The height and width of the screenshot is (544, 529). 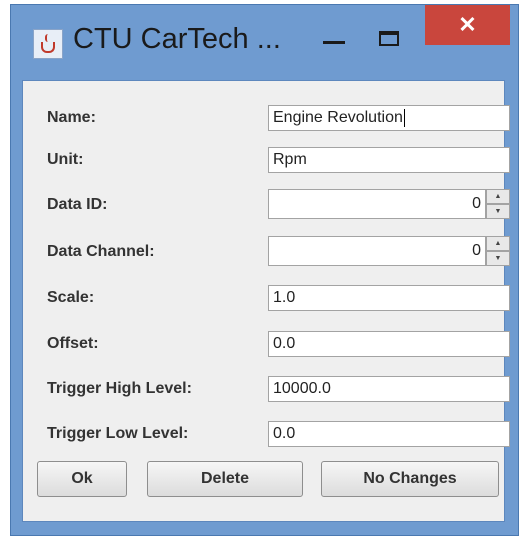 What do you see at coordinates (118, 433) in the screenshot?
I see `trigger-low-label: Trigger Low Level:` at bounding box center [118, 433].